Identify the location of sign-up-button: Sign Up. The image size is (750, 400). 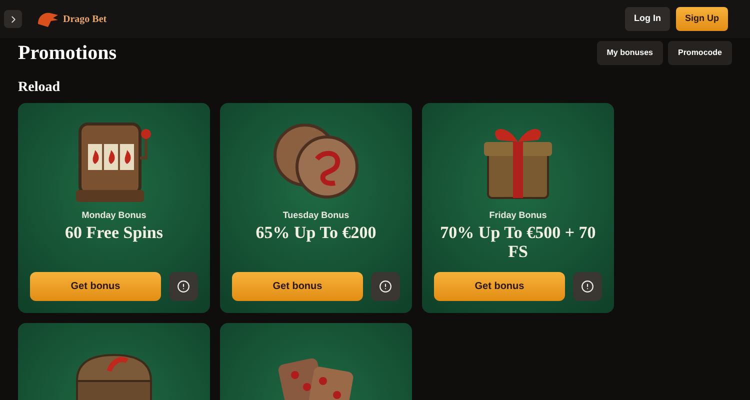
(702, 19).